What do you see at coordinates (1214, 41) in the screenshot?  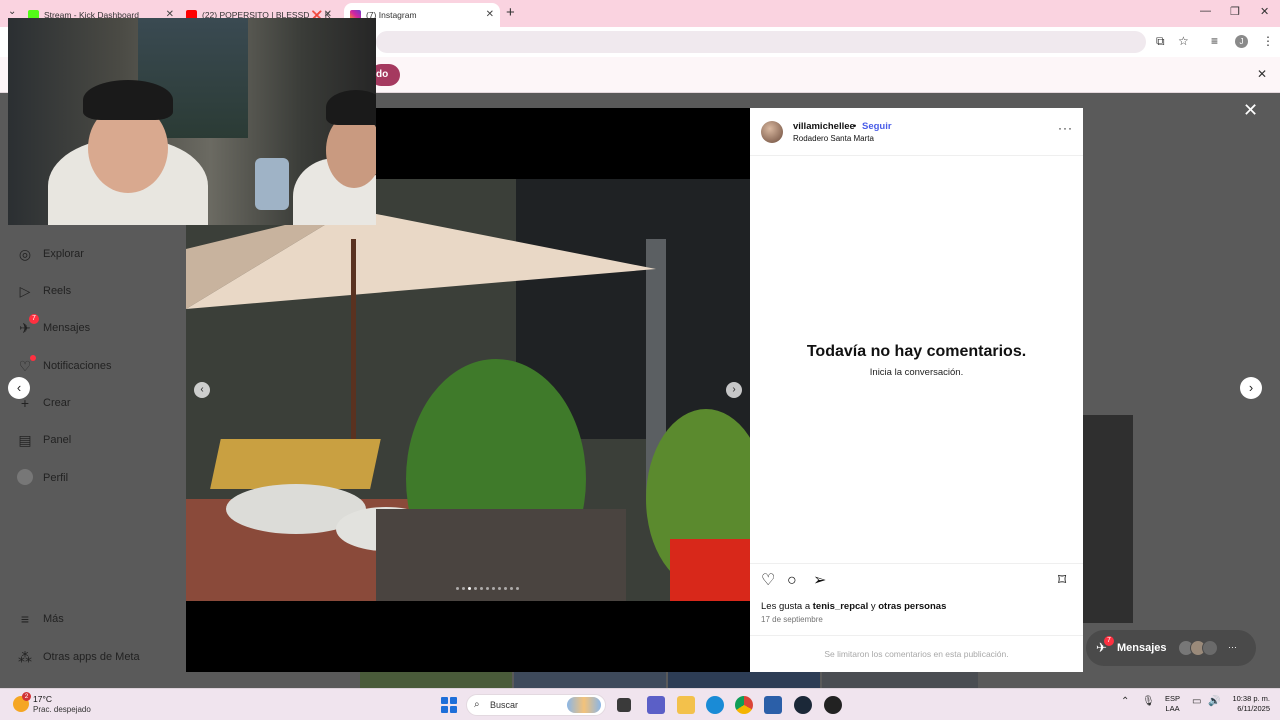 I see `media-controls-icon: ≡` at bounding box center [1214, 41].